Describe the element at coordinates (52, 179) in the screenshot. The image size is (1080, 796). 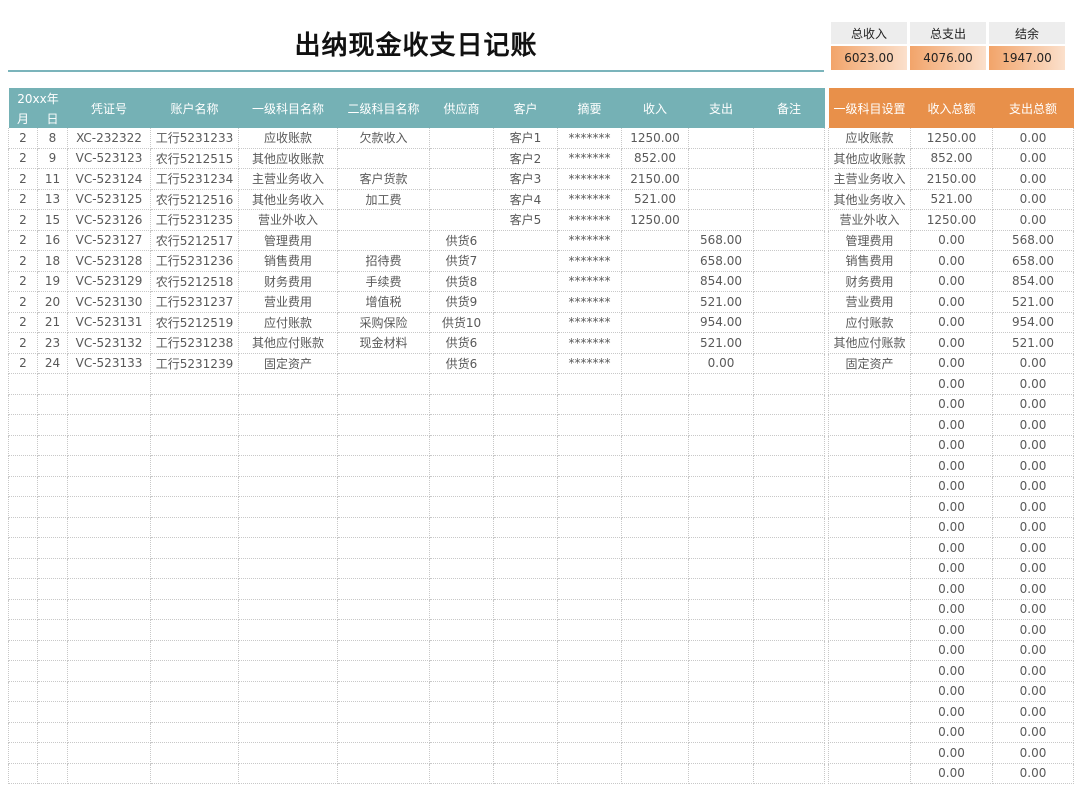
I see `day-cell: 11` at that location.